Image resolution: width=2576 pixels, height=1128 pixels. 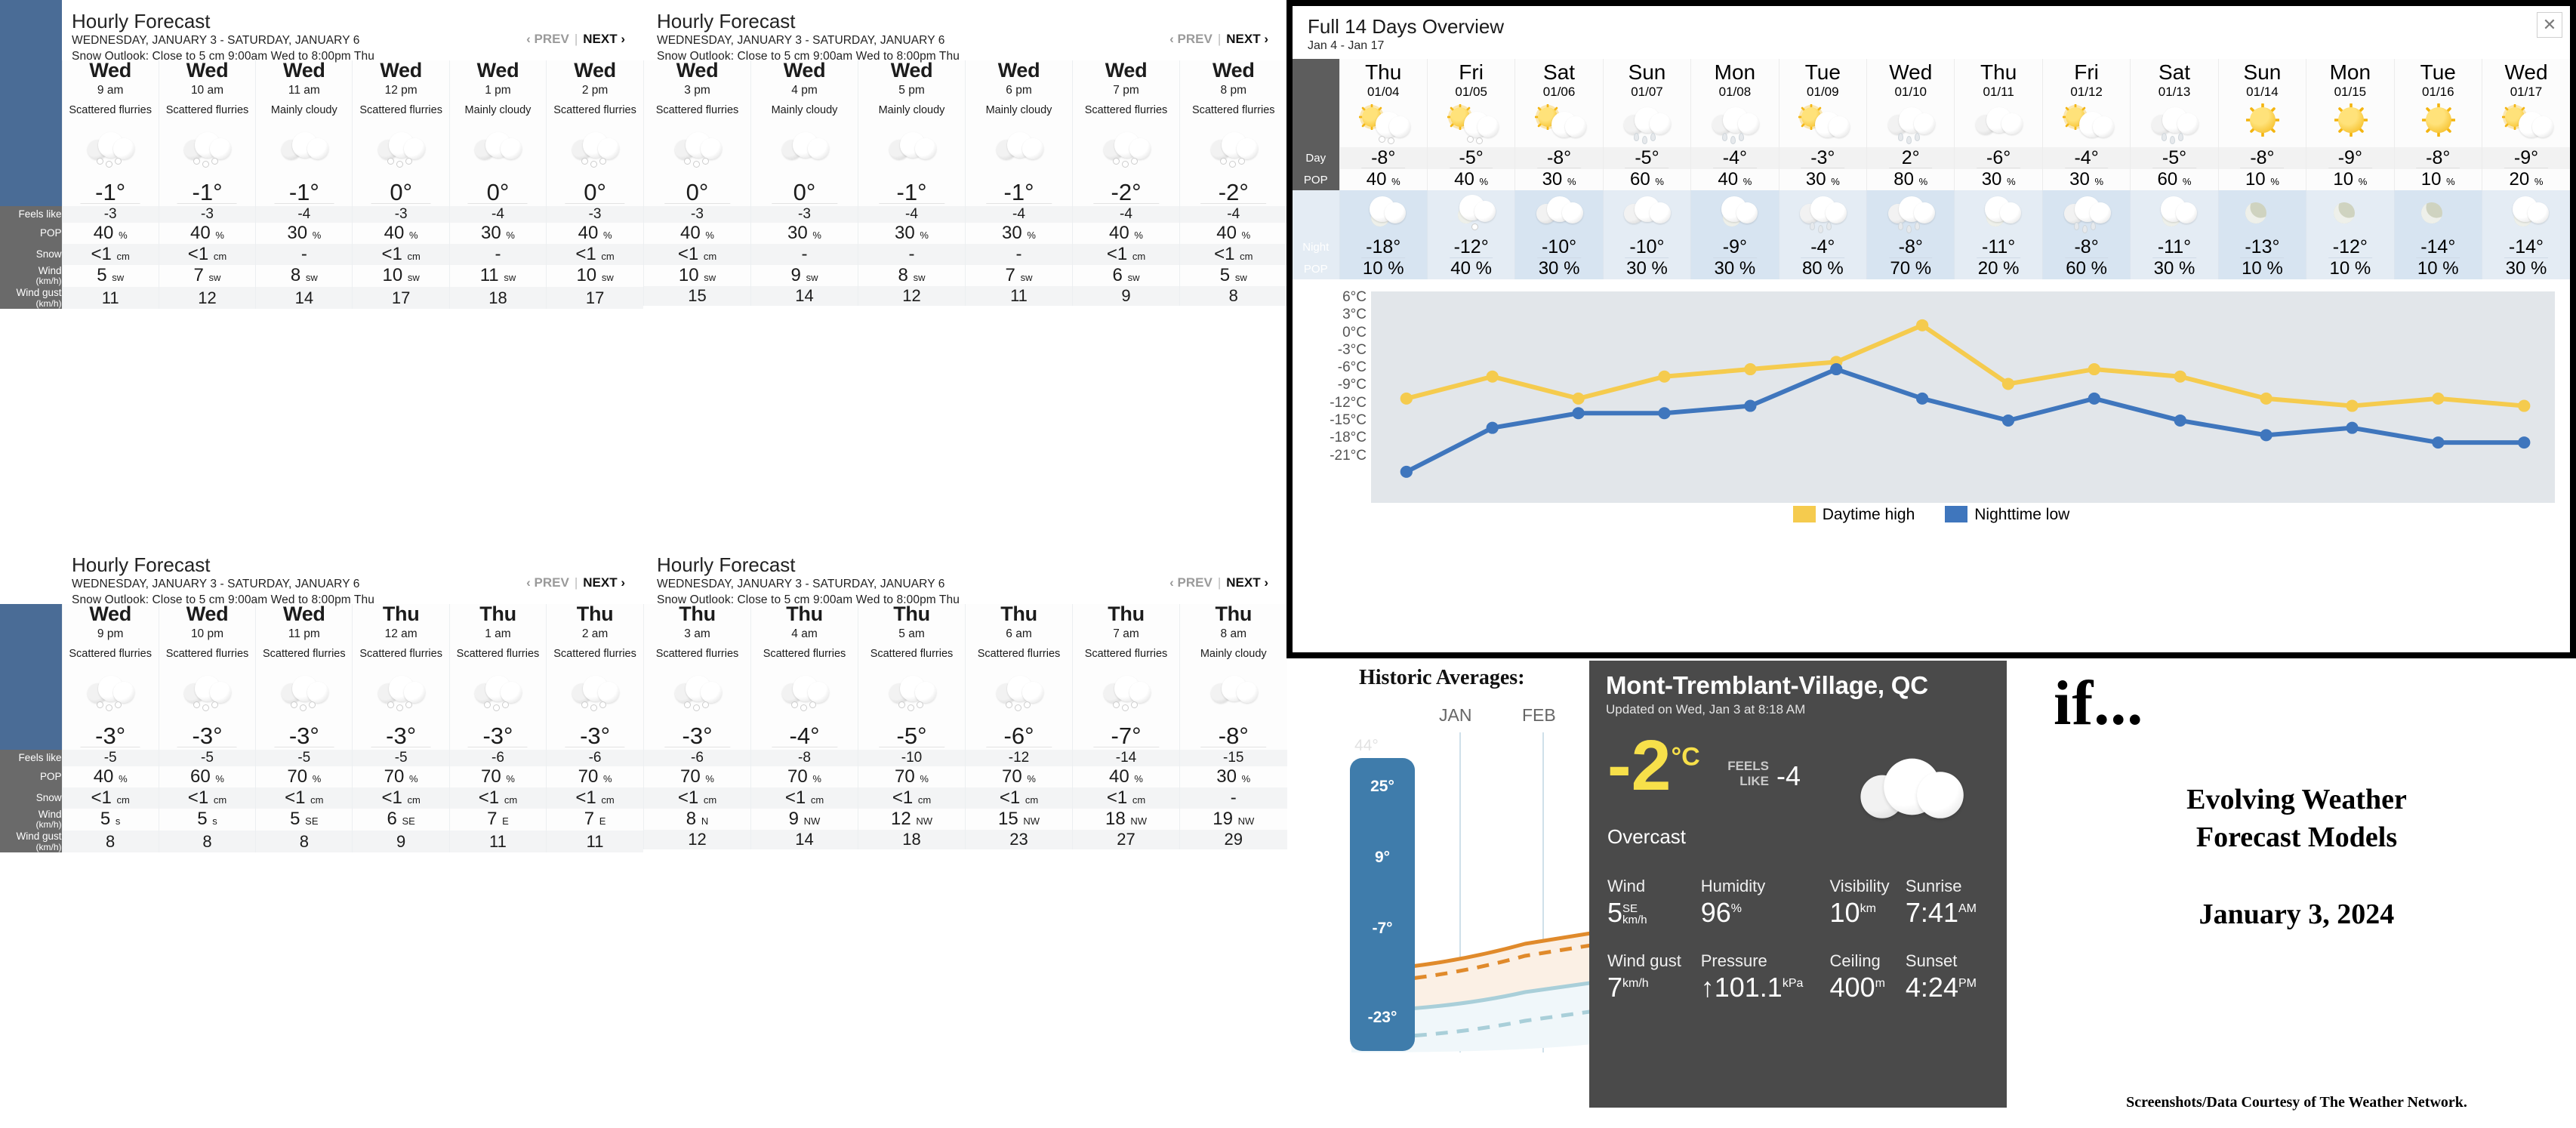 I want to click on day-column-header: Mon 01/15, so click(x=2350, y=80).